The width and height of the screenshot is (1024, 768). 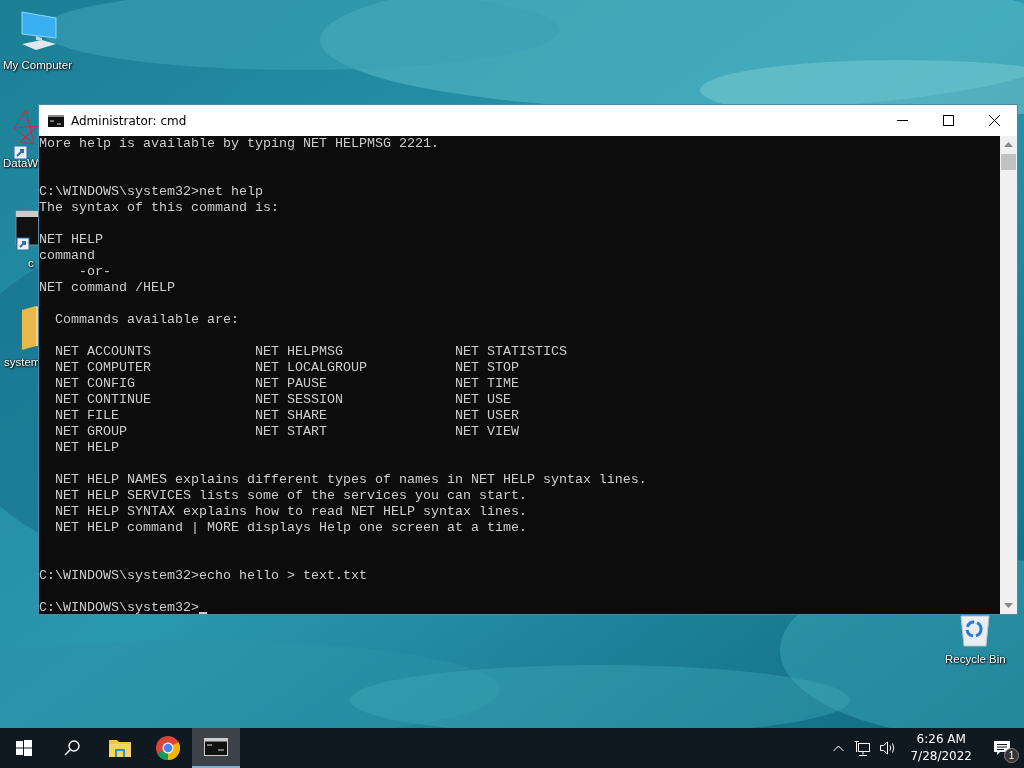 I want to click on console-line: The syntax of this command is:, so click(x=159, y=208).